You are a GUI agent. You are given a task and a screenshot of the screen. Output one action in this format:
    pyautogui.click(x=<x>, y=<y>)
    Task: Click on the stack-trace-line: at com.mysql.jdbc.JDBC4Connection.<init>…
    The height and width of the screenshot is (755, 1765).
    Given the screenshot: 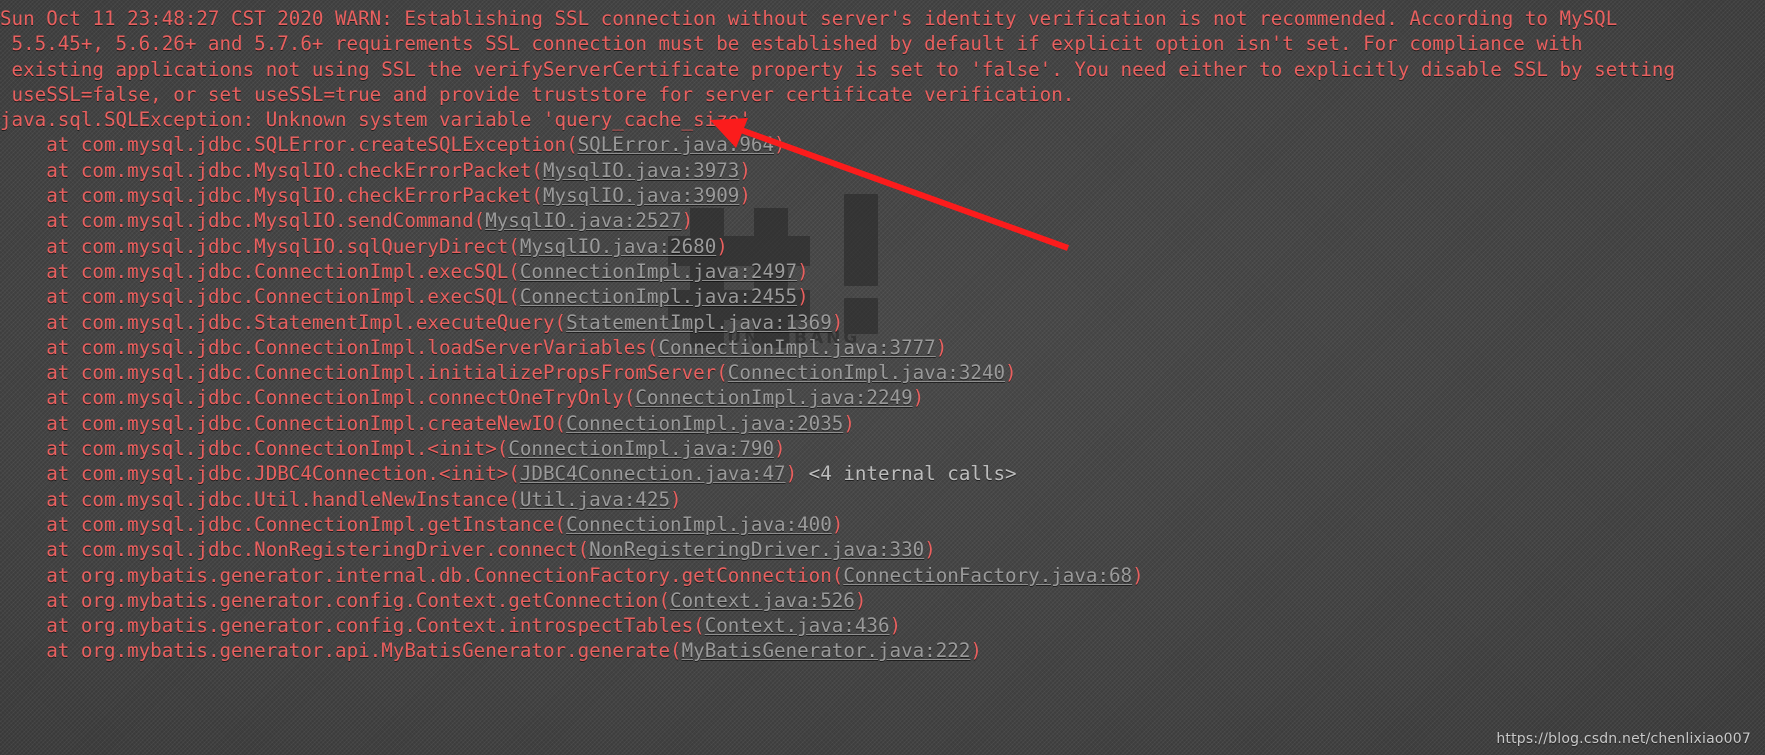 What is the action you would take?
    pyautogui.click(x=882, y=473)
    